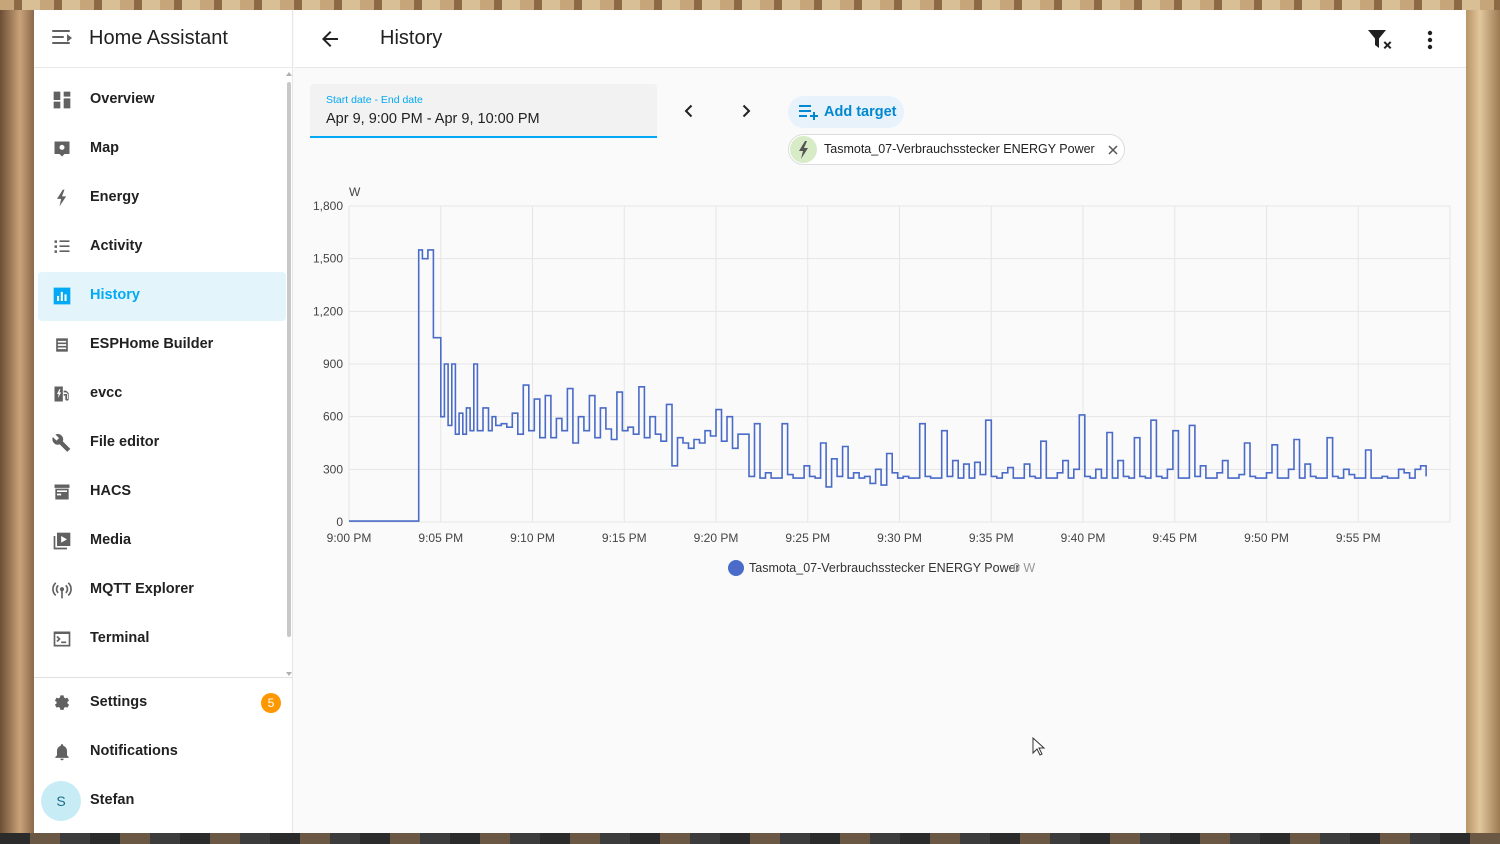 The image size is (1500, 844). What do you see at coordinates (116, 246) in the screenshot?
I see `sidebar-item-label: Activity` at bounding box center [116, 246].